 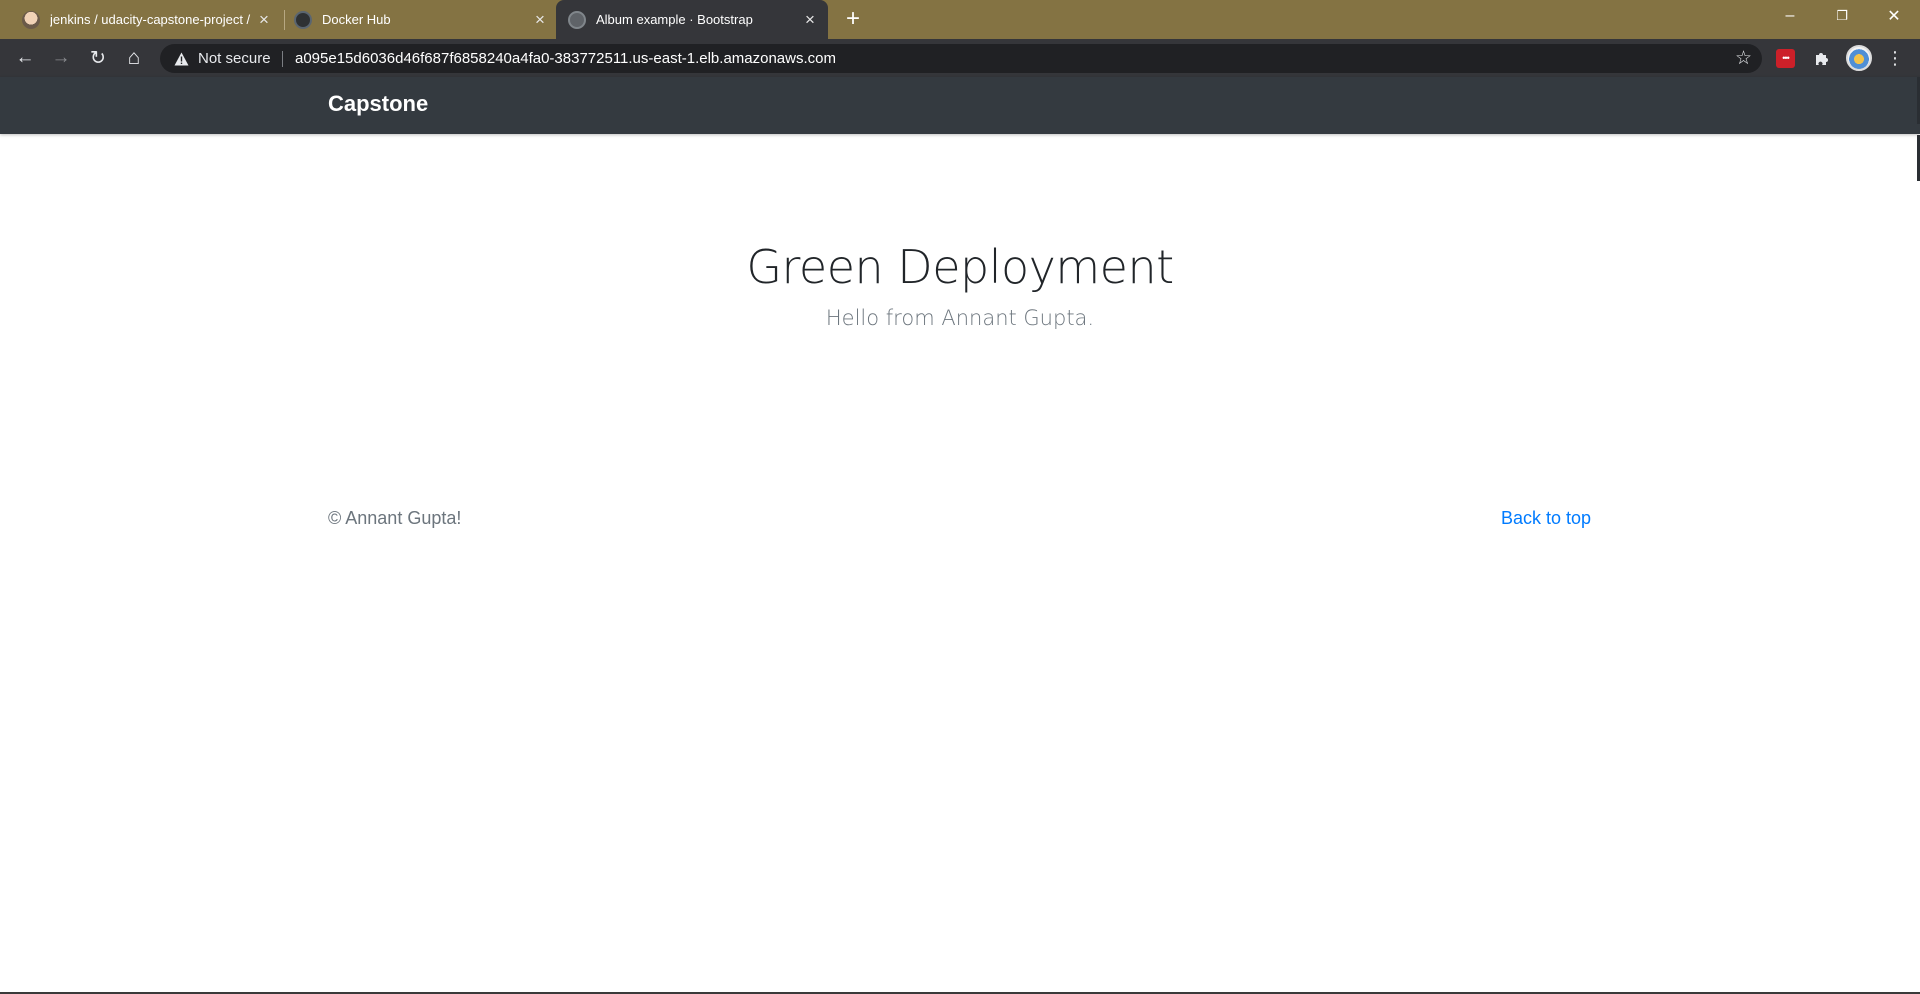 I want to click on tab-docker-hub: Docker Hub ×, so click(x=422, y=19).